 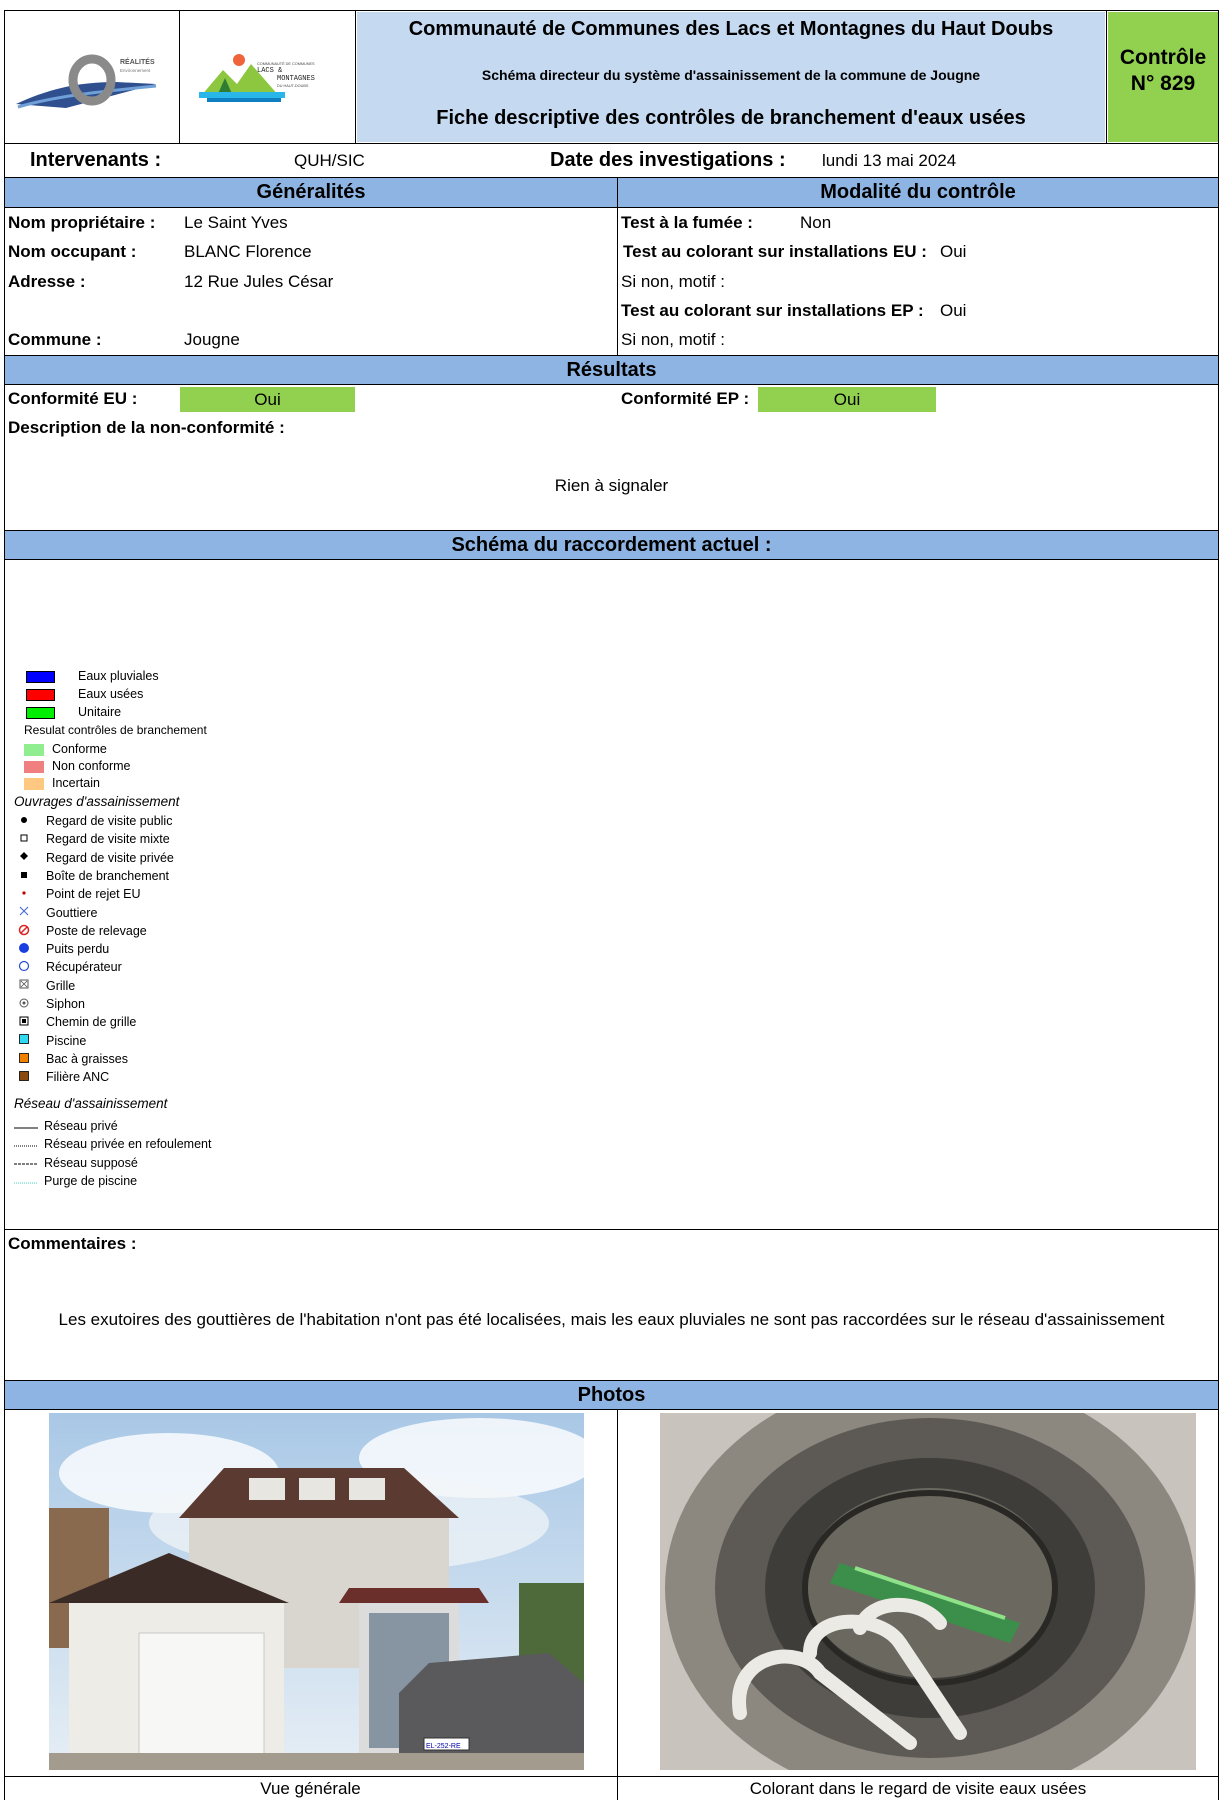 I want to click on svg-text: COMMUNAUTÉ DE COMMUNES, so click(x=286, y=63).